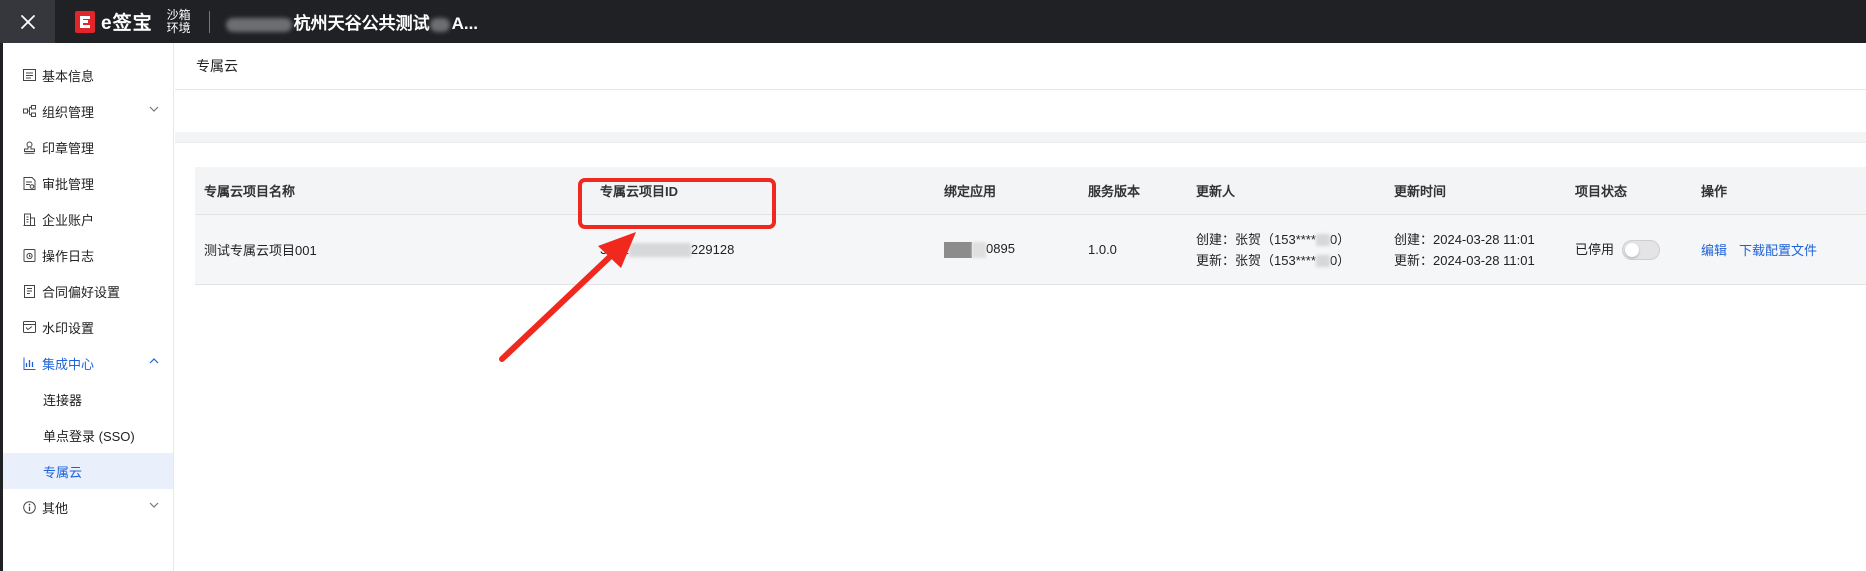  Describe the element at coordinates (29, 147) in the screenshot. I see `seal-icon` at that location.